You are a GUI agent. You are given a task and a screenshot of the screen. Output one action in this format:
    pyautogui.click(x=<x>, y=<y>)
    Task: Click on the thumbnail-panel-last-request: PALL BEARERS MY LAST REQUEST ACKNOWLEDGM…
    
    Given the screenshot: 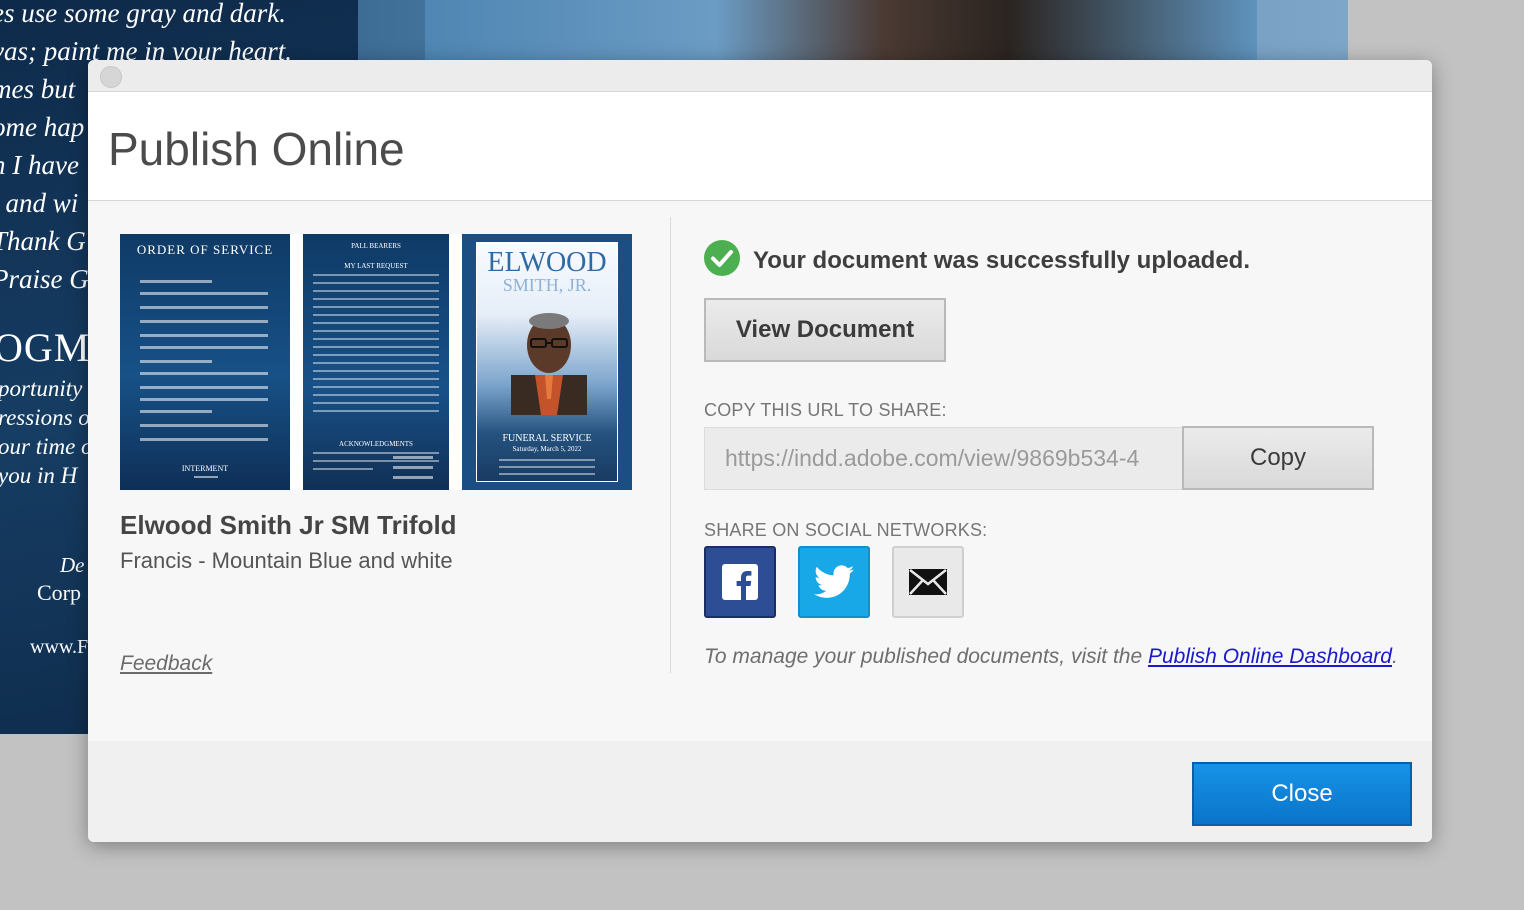 What is the action you would take?
    pyautogui.click(x=376, y=362)
    